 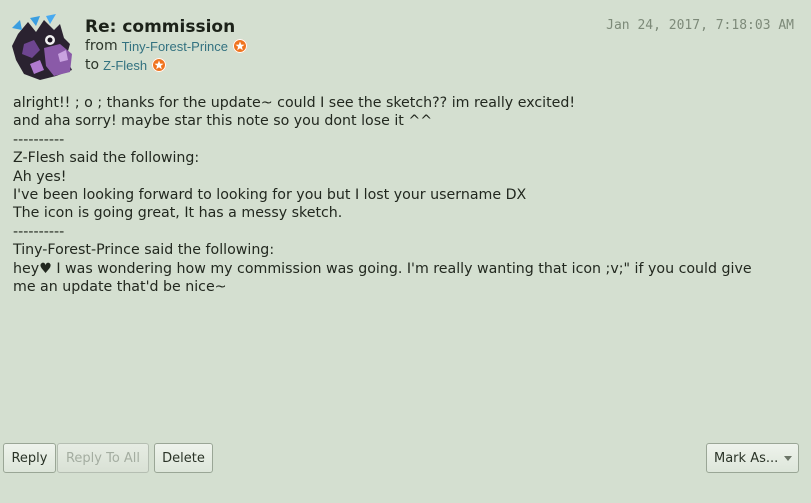 What do you see at coordinates (103, 458) in the screenshot?
I see `reply-to-all-button: Reply To All` at bounding box center [103, 458].